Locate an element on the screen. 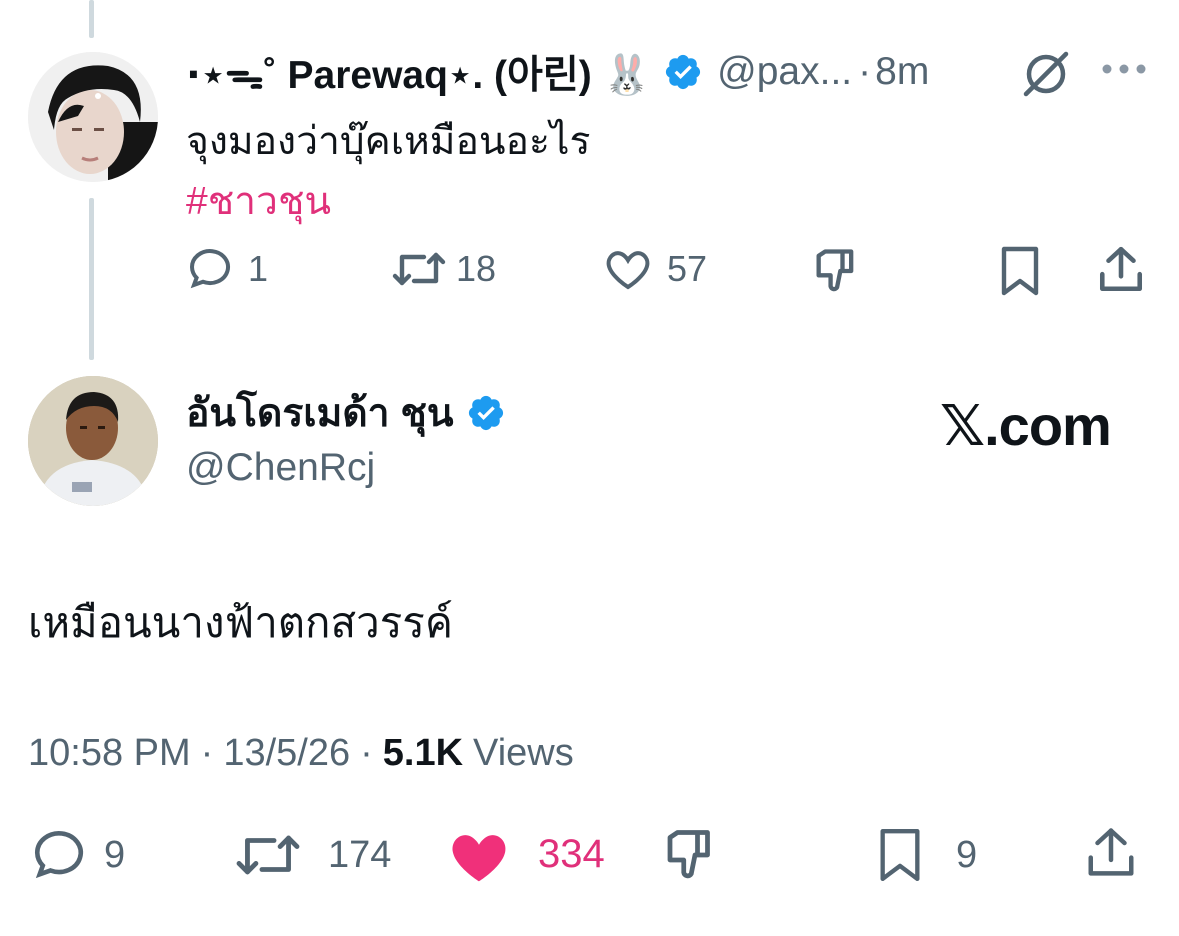  parent-header: ⋅⋆ᯓ˚ Parewaq⋆. (아린) 🐰 @pax... · 8m is located at coordinates (557, 72).